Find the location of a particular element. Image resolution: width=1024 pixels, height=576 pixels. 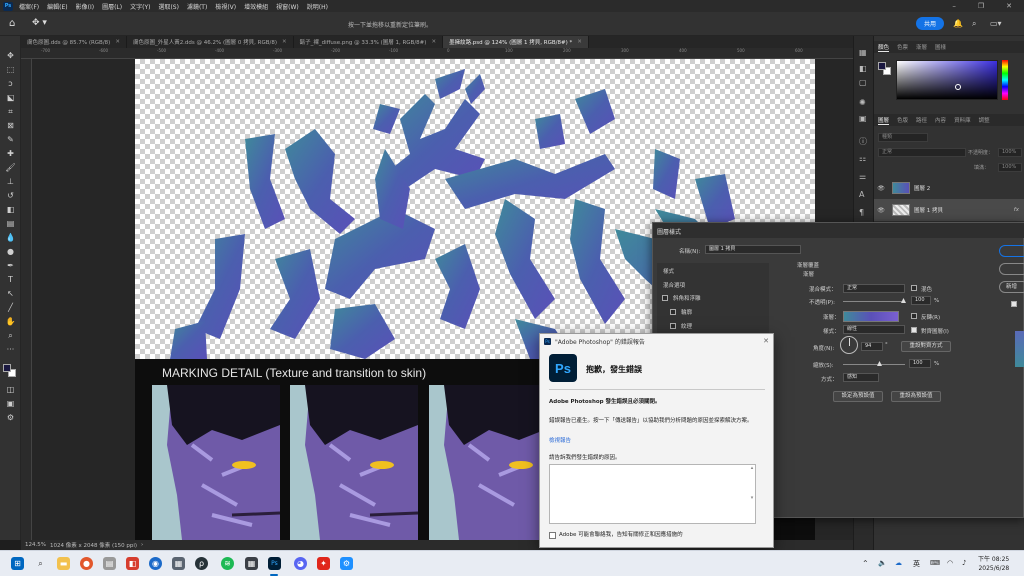

error-description-textarea is located at coordinates (652, 494).